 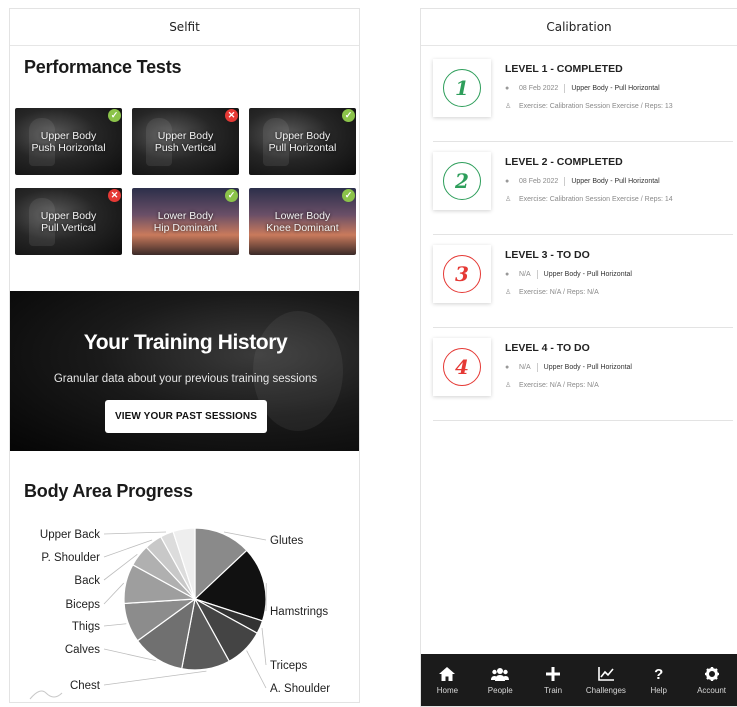 What do you see at coordinates (559, 385) in the screenshot?
I see `level-detail: Exercise: N/A / Reps: N/A` at bounding box center [559, 385].